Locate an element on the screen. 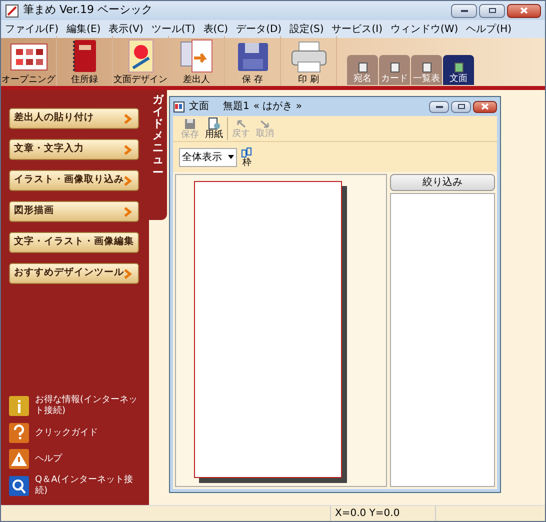 This screenshot has width=546, height=522. caret-icon is located at coordinates (231, 157).